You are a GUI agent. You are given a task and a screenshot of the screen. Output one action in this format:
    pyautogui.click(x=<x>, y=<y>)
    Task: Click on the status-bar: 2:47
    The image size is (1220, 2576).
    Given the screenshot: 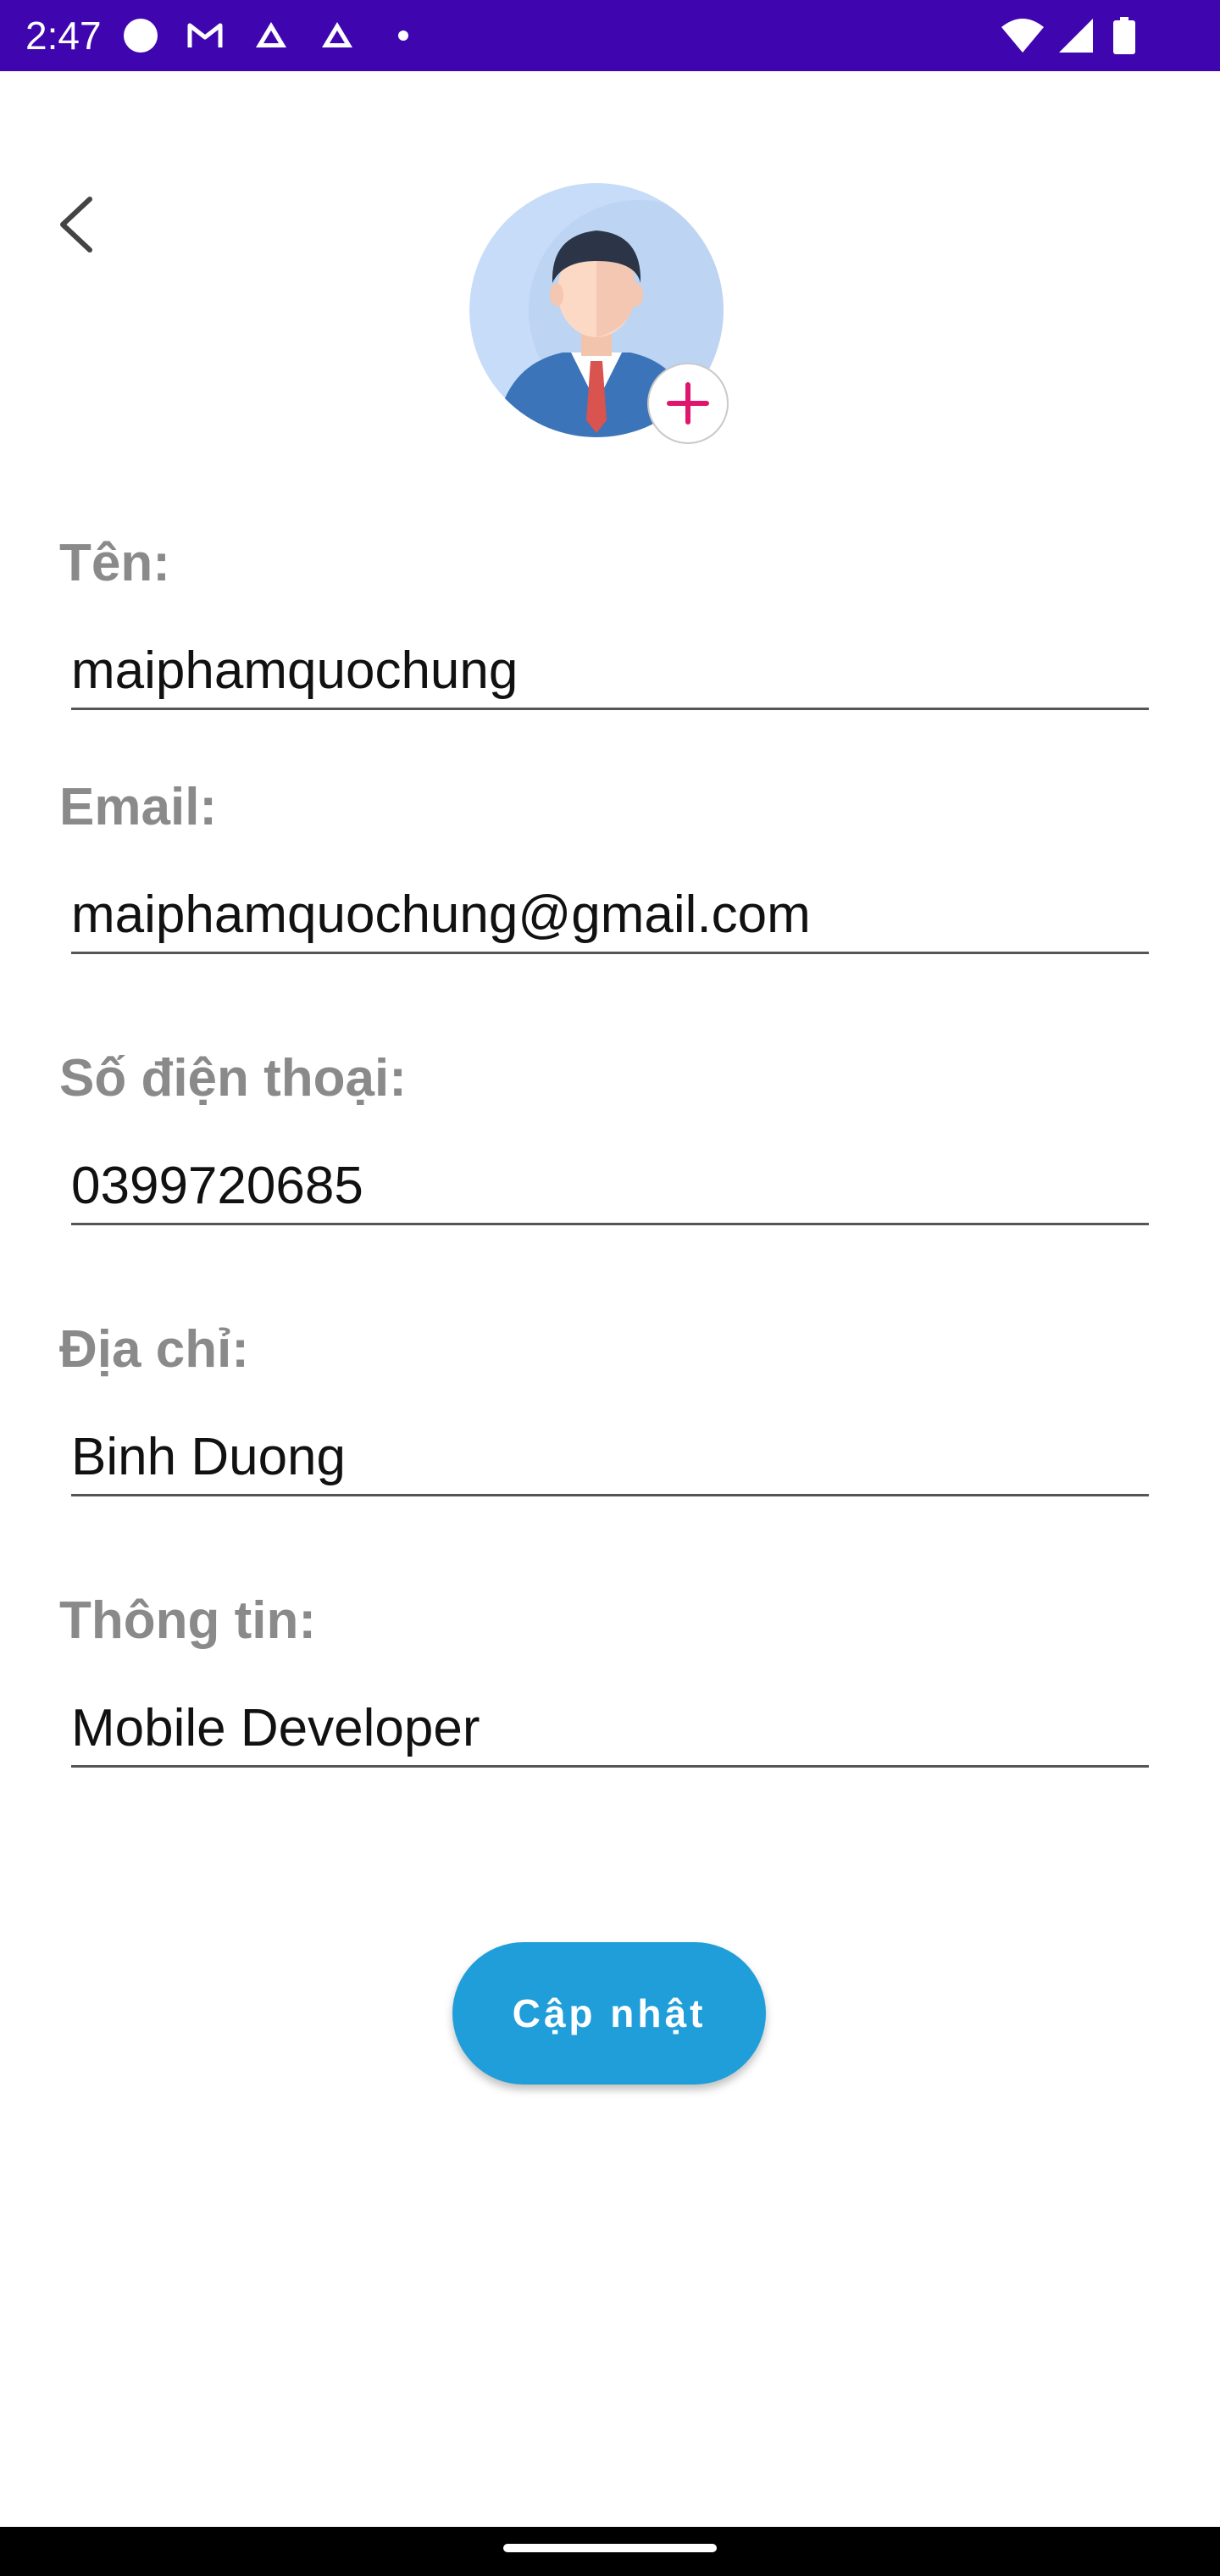 What is the action you would take?
    pyautogui.click(x=610, y=35)
    